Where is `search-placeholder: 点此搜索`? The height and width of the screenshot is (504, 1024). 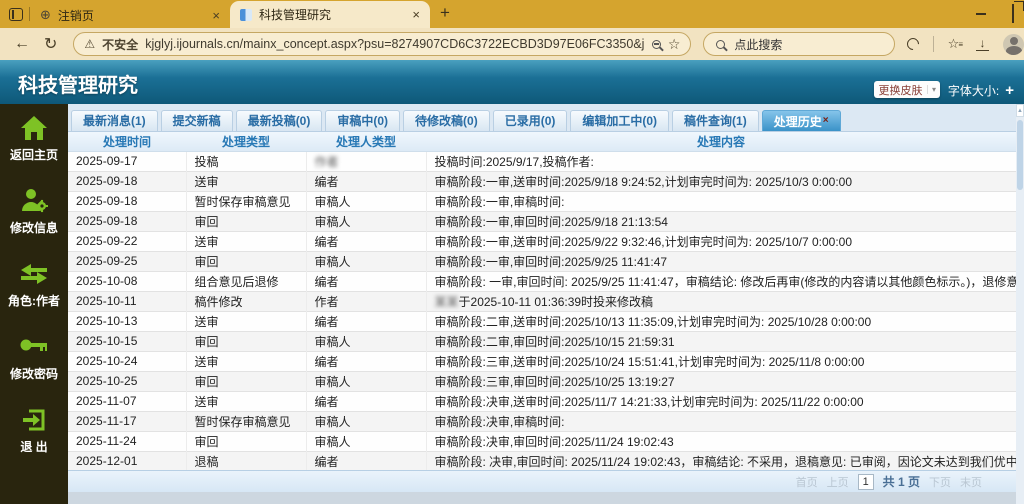 search-placeholder: 点此搜索 is located at coordinates (758, 44).